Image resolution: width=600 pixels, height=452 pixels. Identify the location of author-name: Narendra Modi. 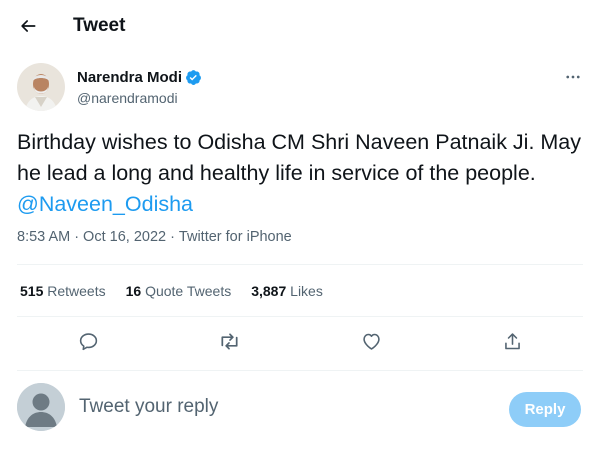
(129, 77).